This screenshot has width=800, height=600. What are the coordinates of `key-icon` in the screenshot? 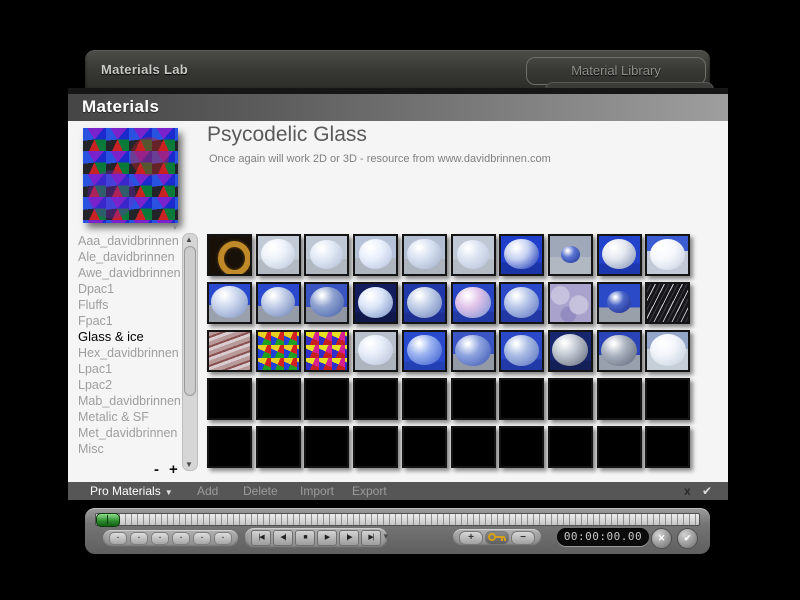 It's located at (497, 537).